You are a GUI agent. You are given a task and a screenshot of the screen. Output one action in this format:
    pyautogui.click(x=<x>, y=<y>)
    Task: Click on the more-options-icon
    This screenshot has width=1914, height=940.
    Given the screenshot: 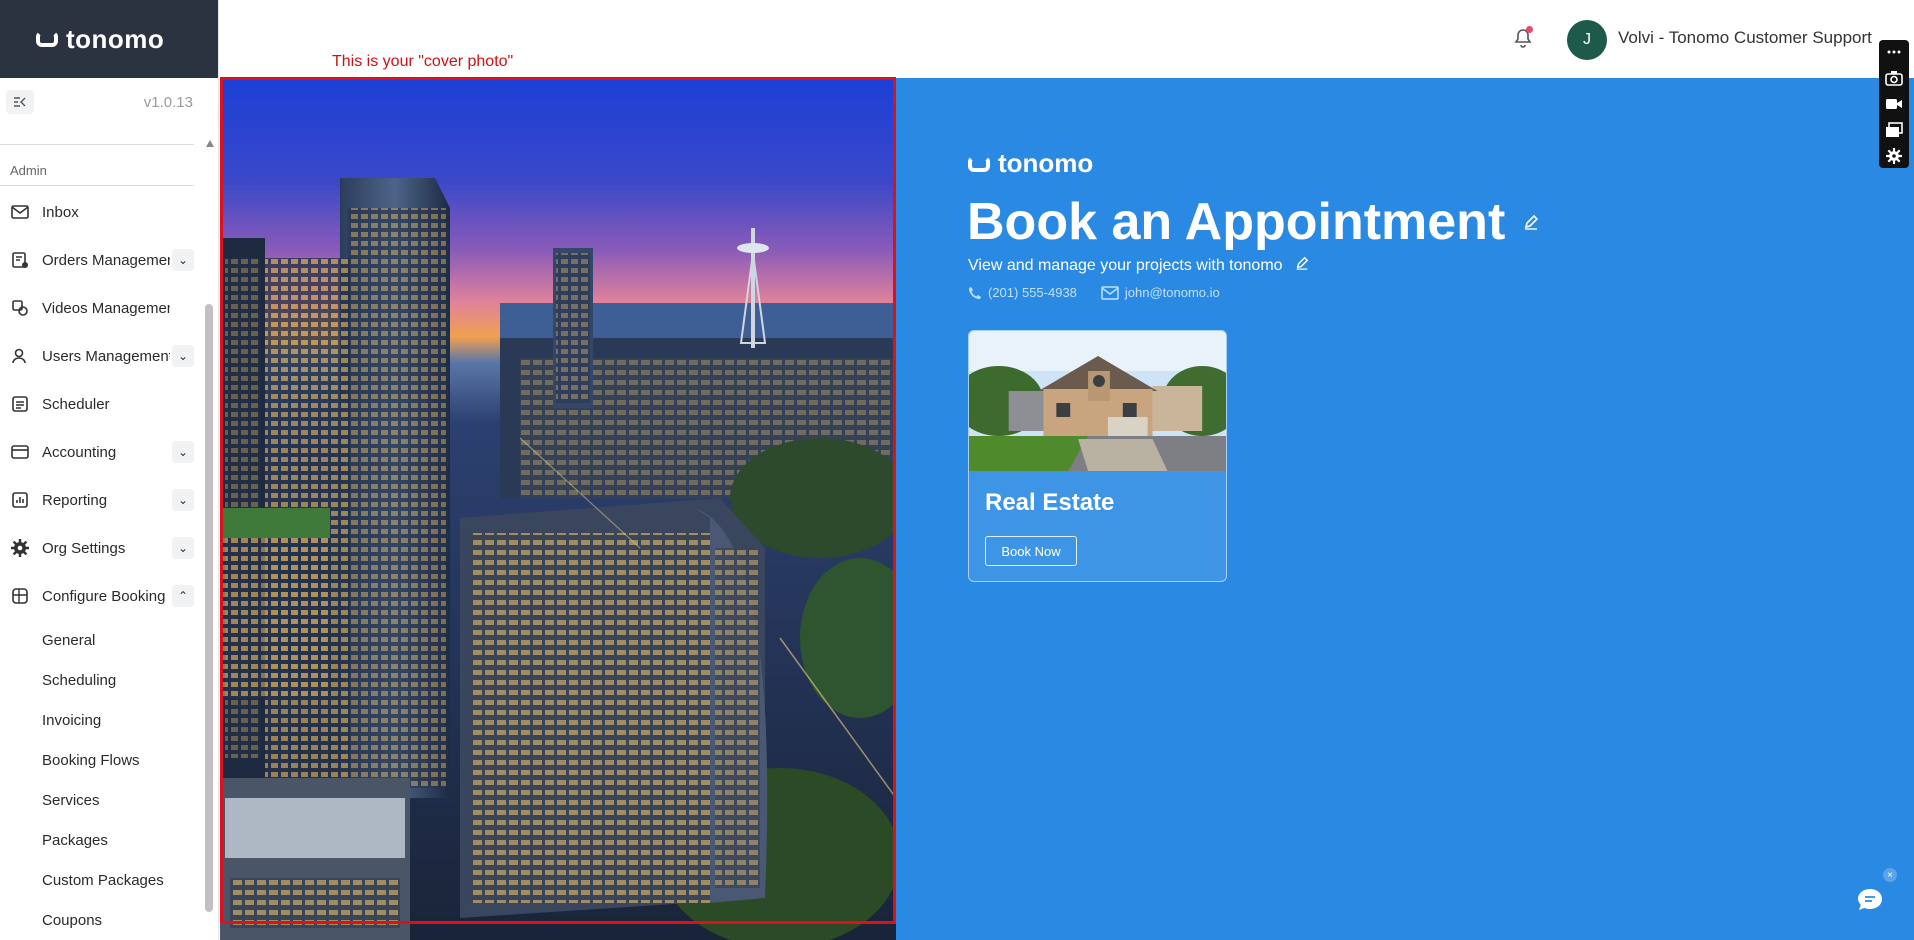 What is the action you would take?
    pyautogui.click(x=1894, y=52)
    